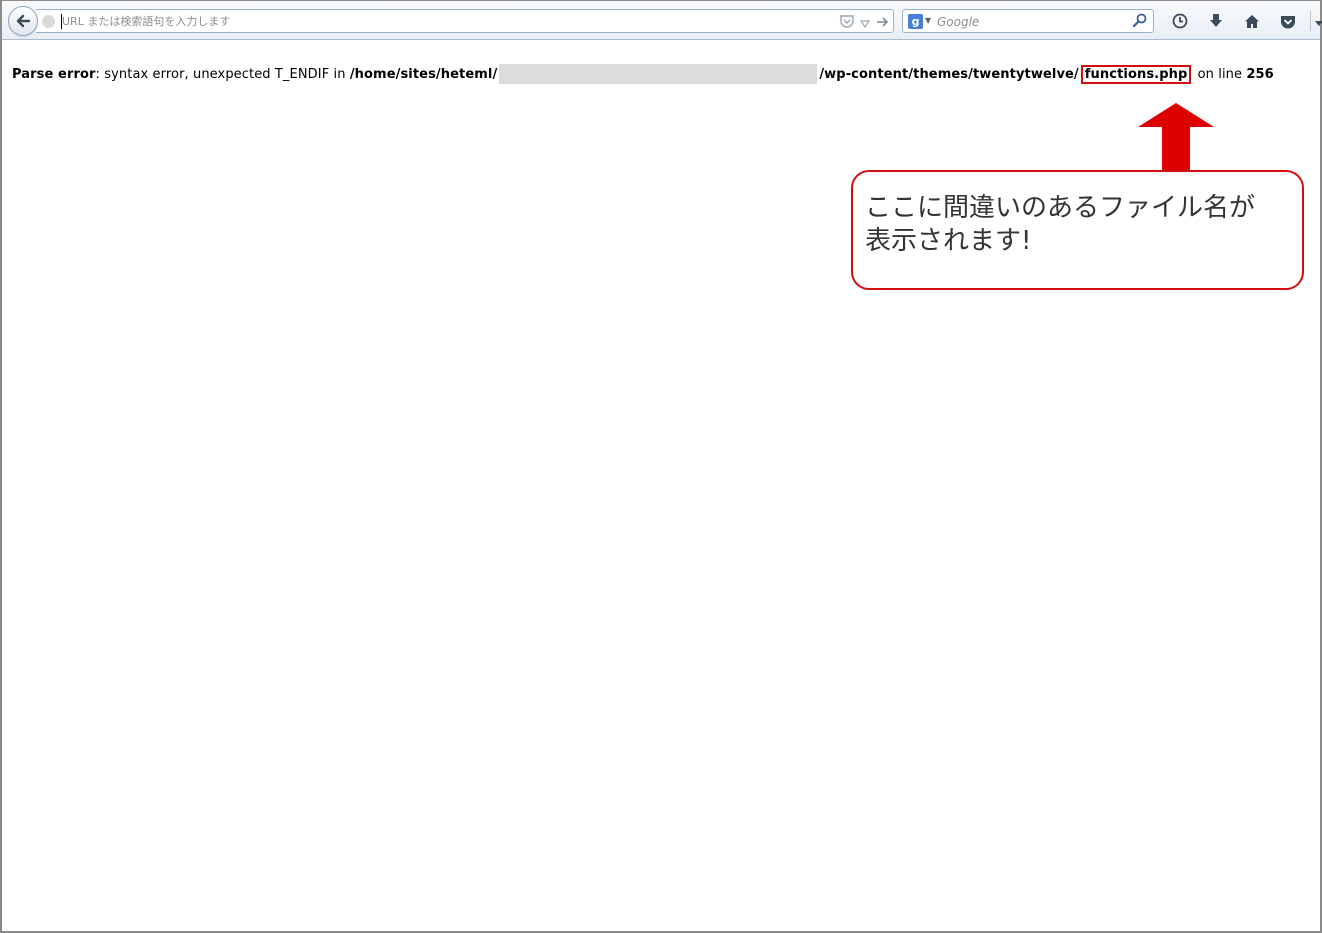 This screenshot has width=1322, height=933. I want to click on search-bar: g ▼, so click(1028, 21).